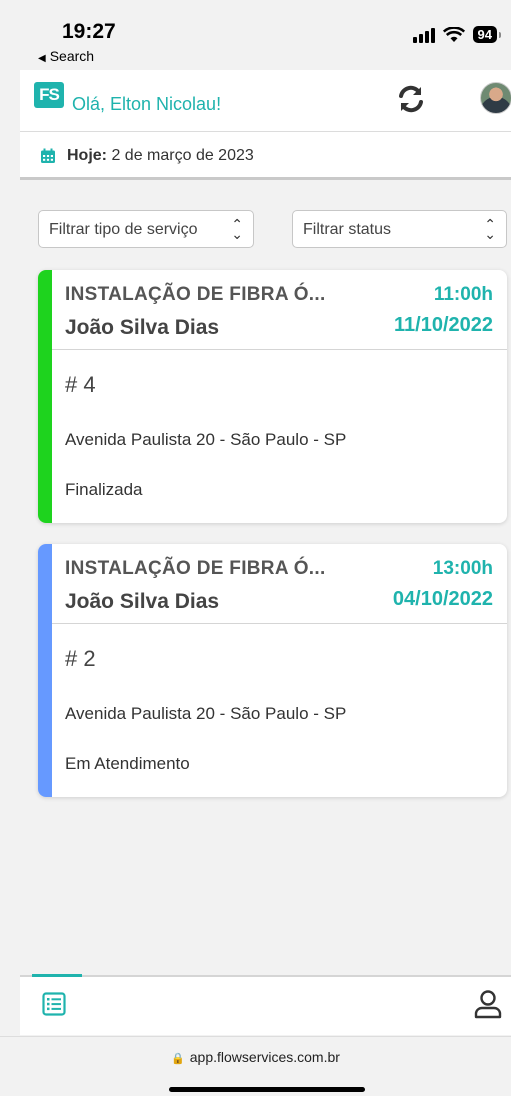 This screenshot has width=511, height=1096. Describe the element at coordinates (264, 1057) in the screenshot. I see `url-text: app.flowservices.com.br` at that location.